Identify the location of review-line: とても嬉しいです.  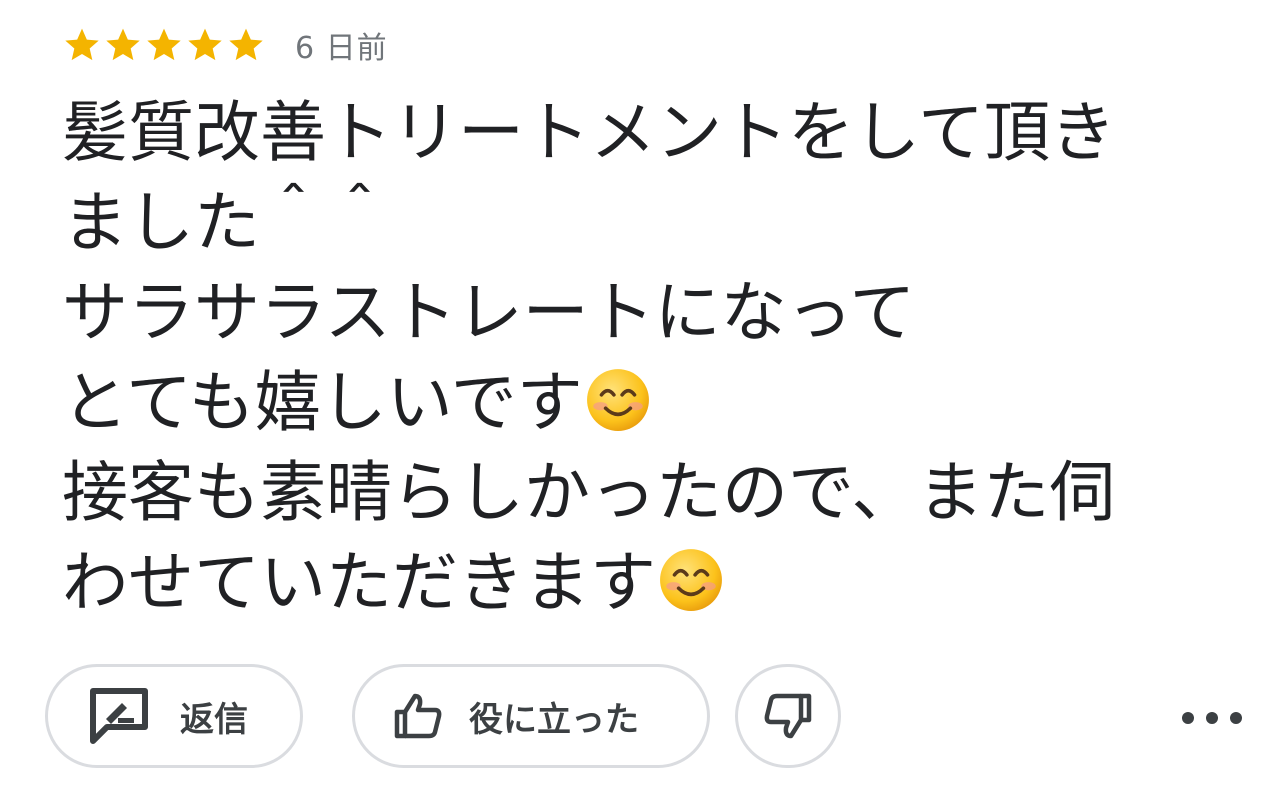
(642, 403).